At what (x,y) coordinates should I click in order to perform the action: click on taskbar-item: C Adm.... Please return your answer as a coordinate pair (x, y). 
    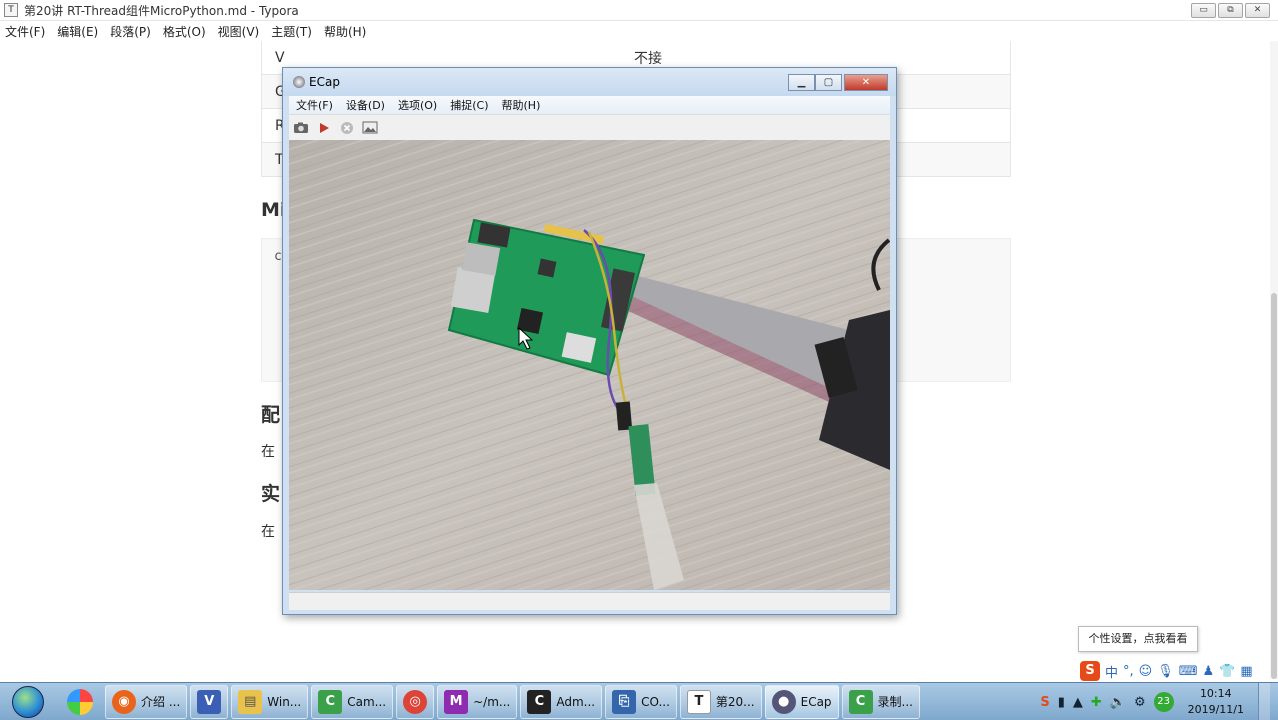
    Looking at the image, I should click on (561, 701).